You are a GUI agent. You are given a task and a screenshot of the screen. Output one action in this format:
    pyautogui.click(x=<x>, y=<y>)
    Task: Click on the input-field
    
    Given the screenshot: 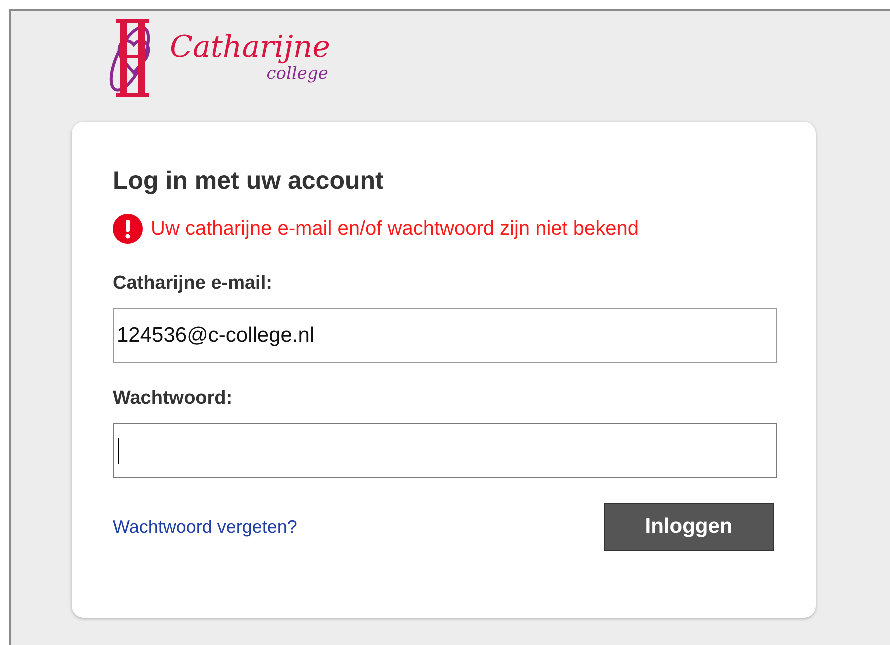 What is the action you would take?
    pyautogui.click(x=445, y=450)
    